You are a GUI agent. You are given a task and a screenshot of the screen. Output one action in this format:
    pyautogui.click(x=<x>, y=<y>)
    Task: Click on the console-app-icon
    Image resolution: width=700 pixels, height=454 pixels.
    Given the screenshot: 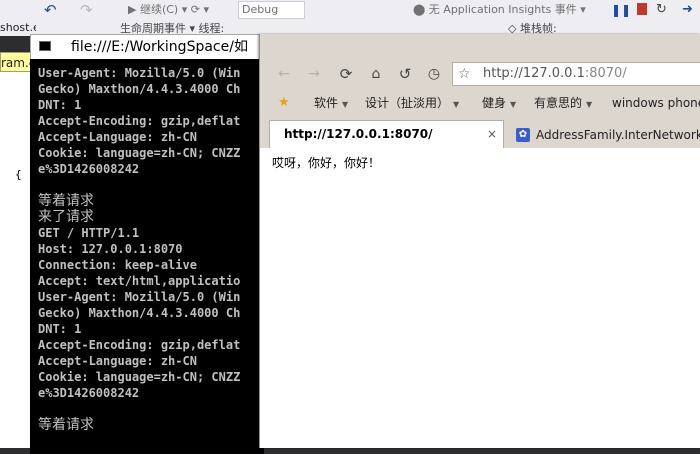 What is the action you would take?
    pyautogui.click(x=45, y=46)
    